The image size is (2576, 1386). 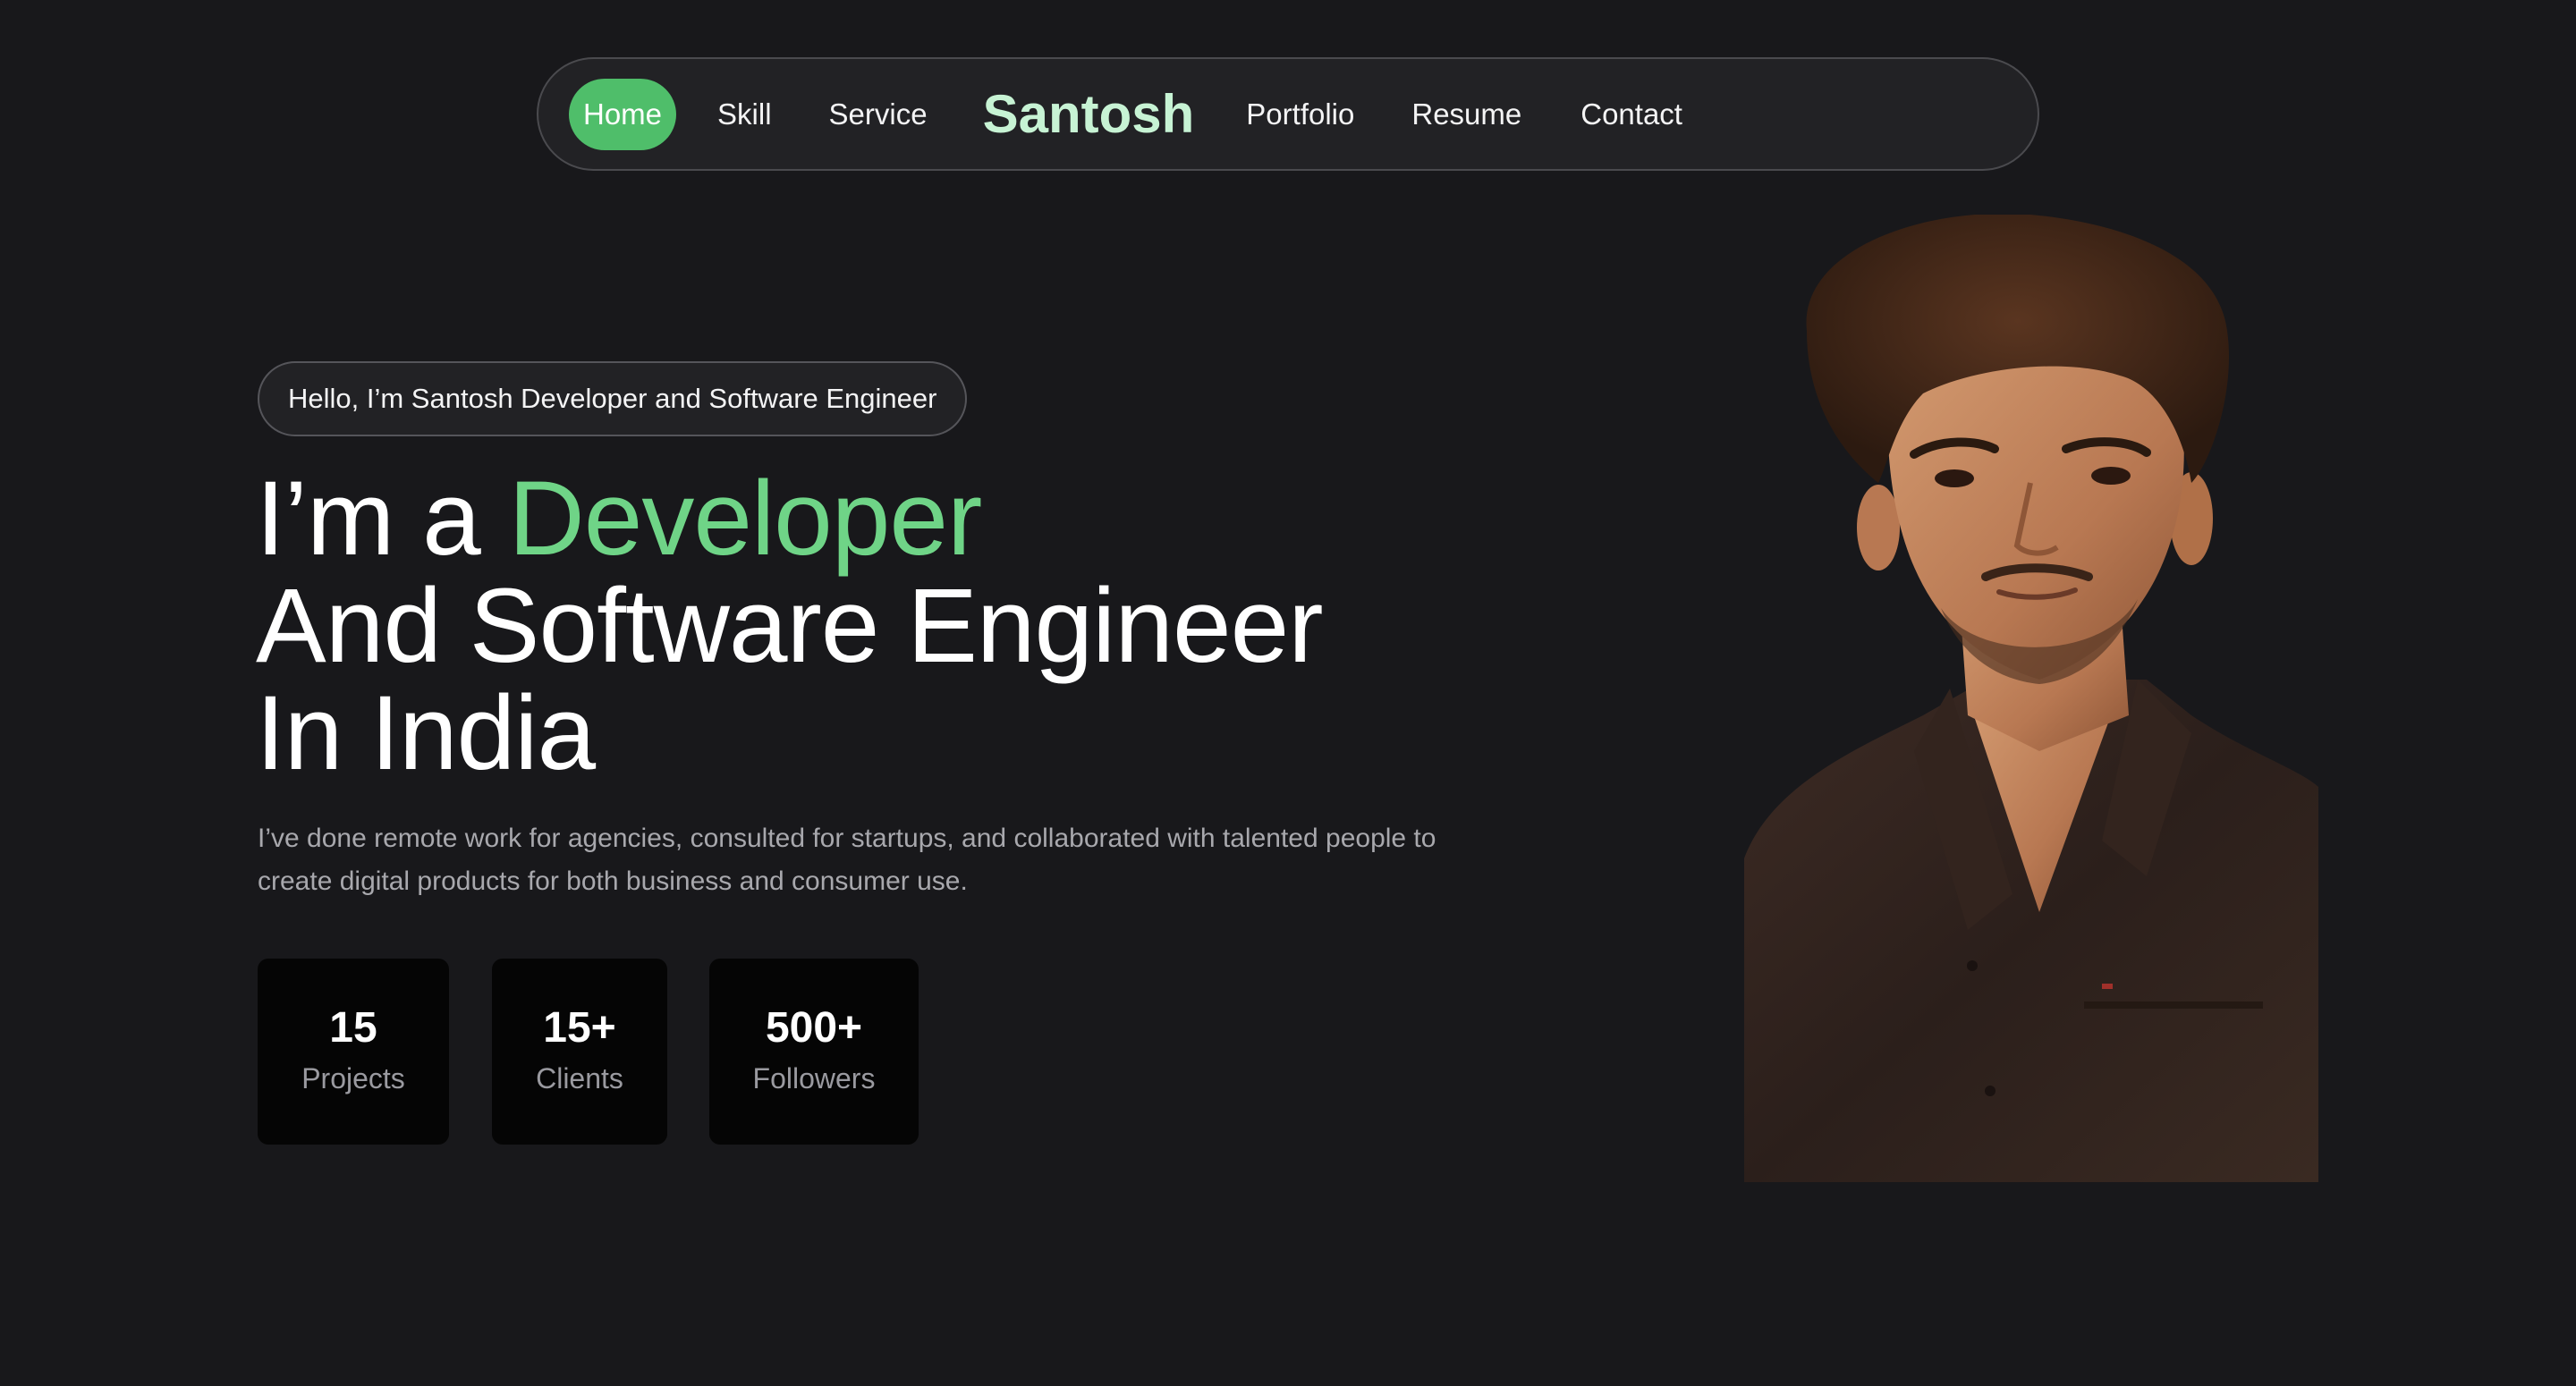 What do you see at coordinates (353, 1078) in the screenshot?
I see `stat-label: Projects` at bounding box center [353, 1078].